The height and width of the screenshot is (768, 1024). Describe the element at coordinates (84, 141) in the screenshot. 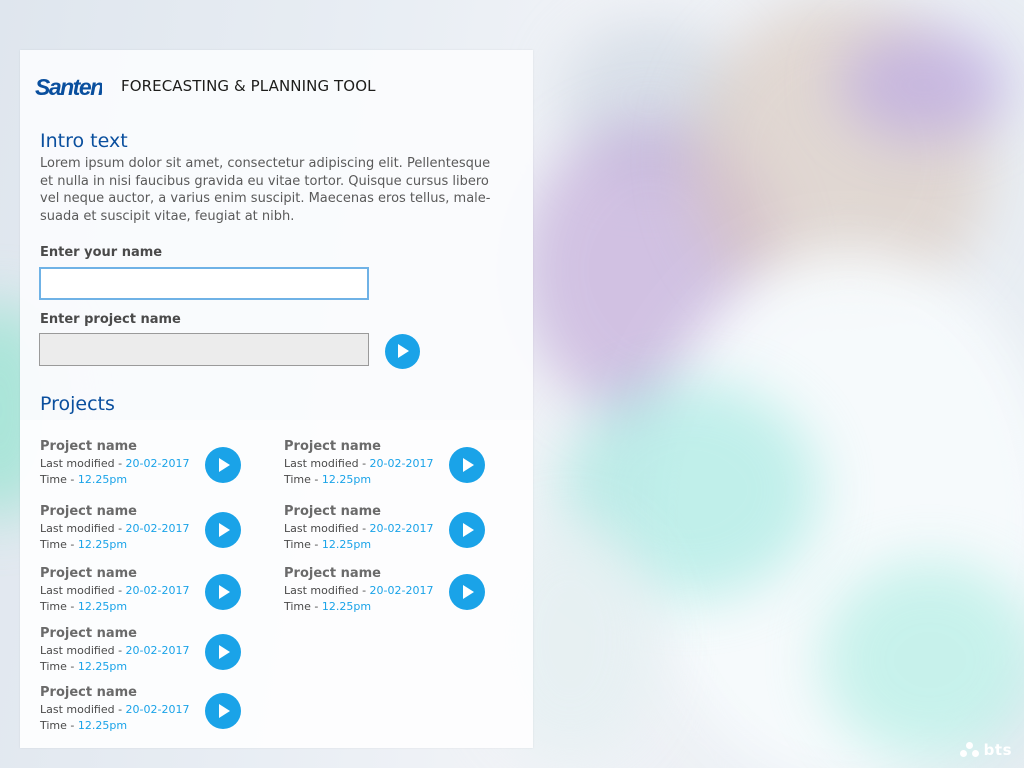

I see `intro-title: Intro text` at that location.